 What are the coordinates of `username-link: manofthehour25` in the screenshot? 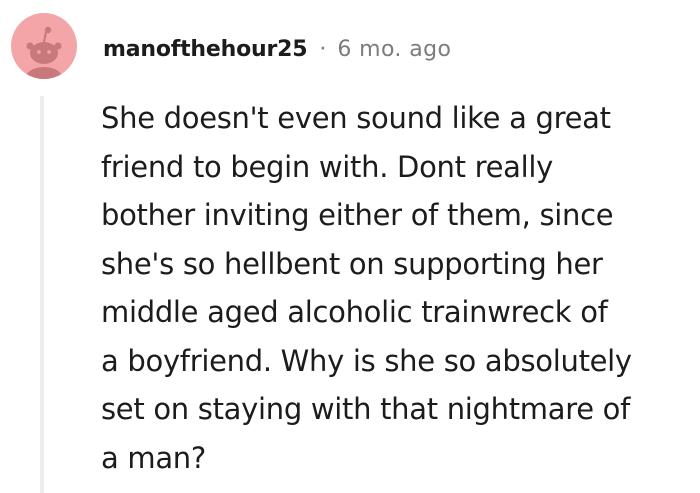 It's located at (205, 49).